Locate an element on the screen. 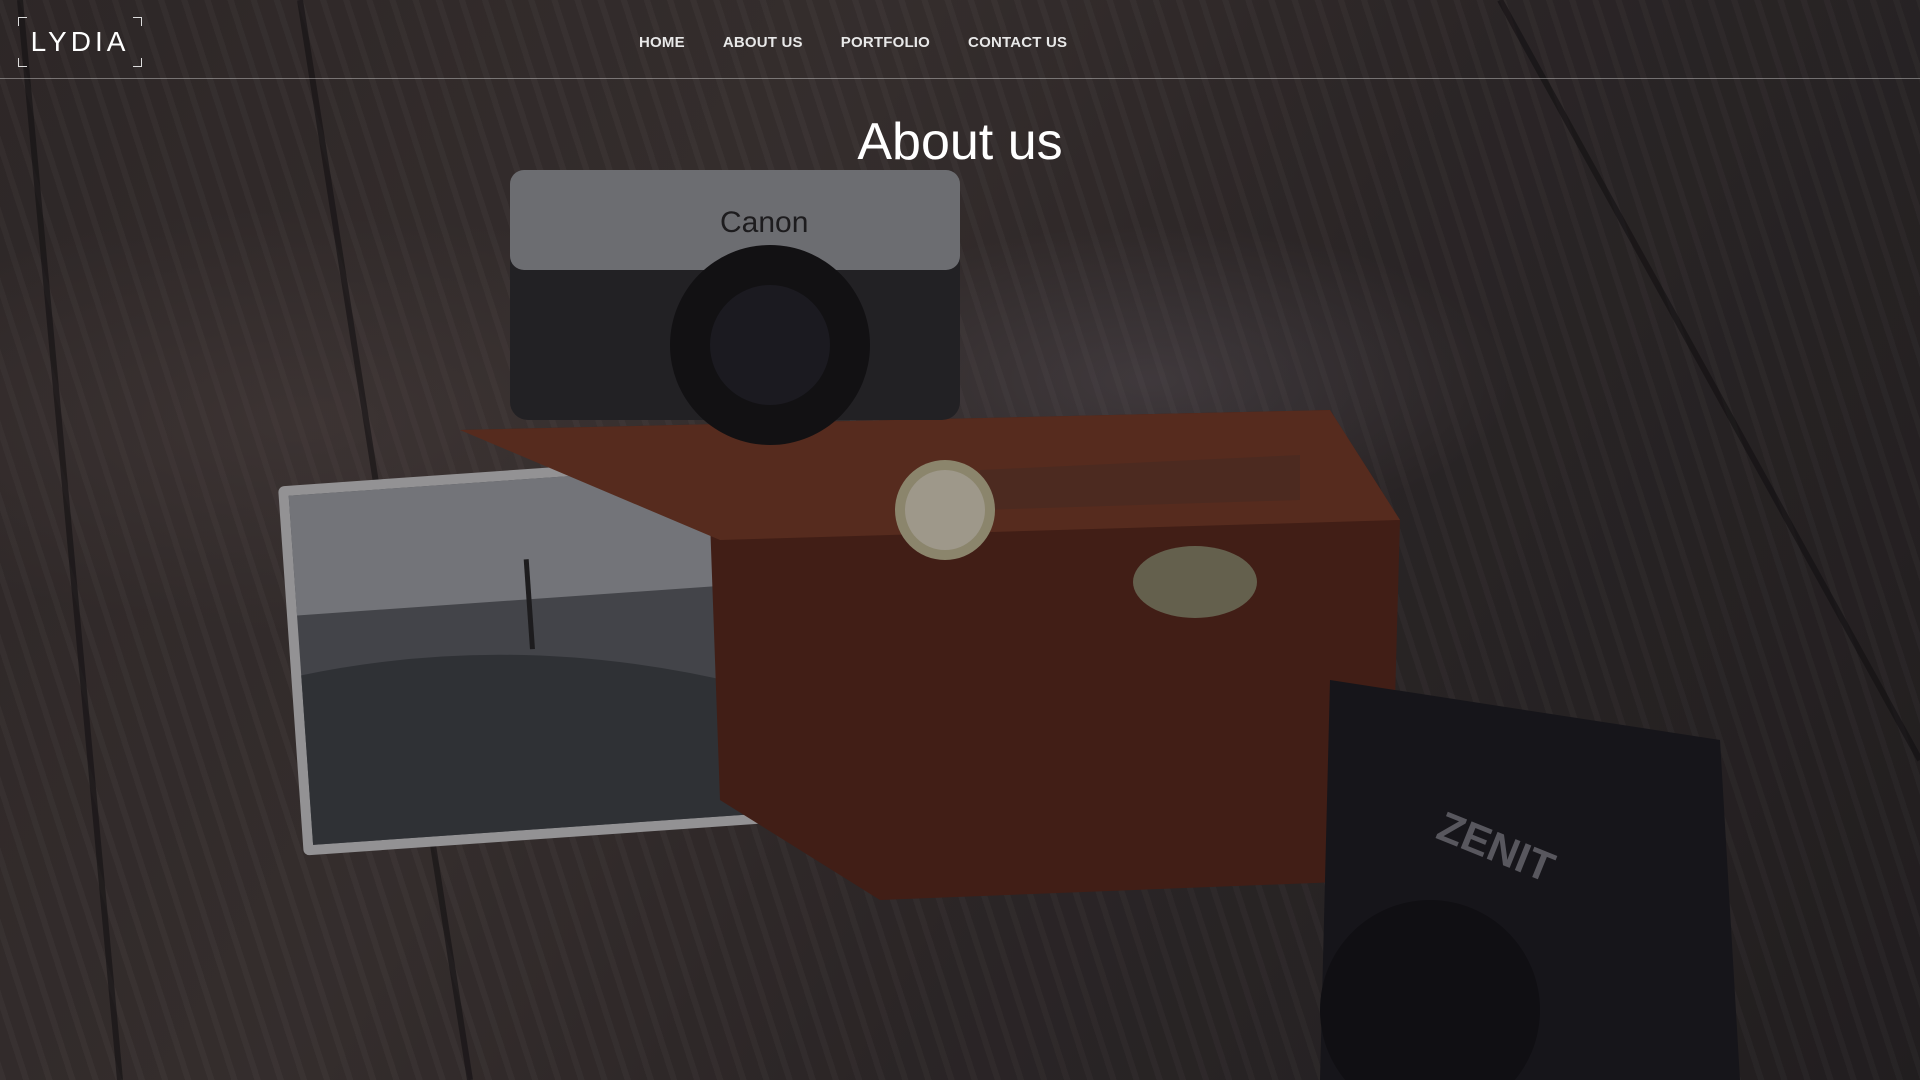 The width and height of the screenshot is (1920, 1080). logo: LYDIA is located at coordinates (80, 42).